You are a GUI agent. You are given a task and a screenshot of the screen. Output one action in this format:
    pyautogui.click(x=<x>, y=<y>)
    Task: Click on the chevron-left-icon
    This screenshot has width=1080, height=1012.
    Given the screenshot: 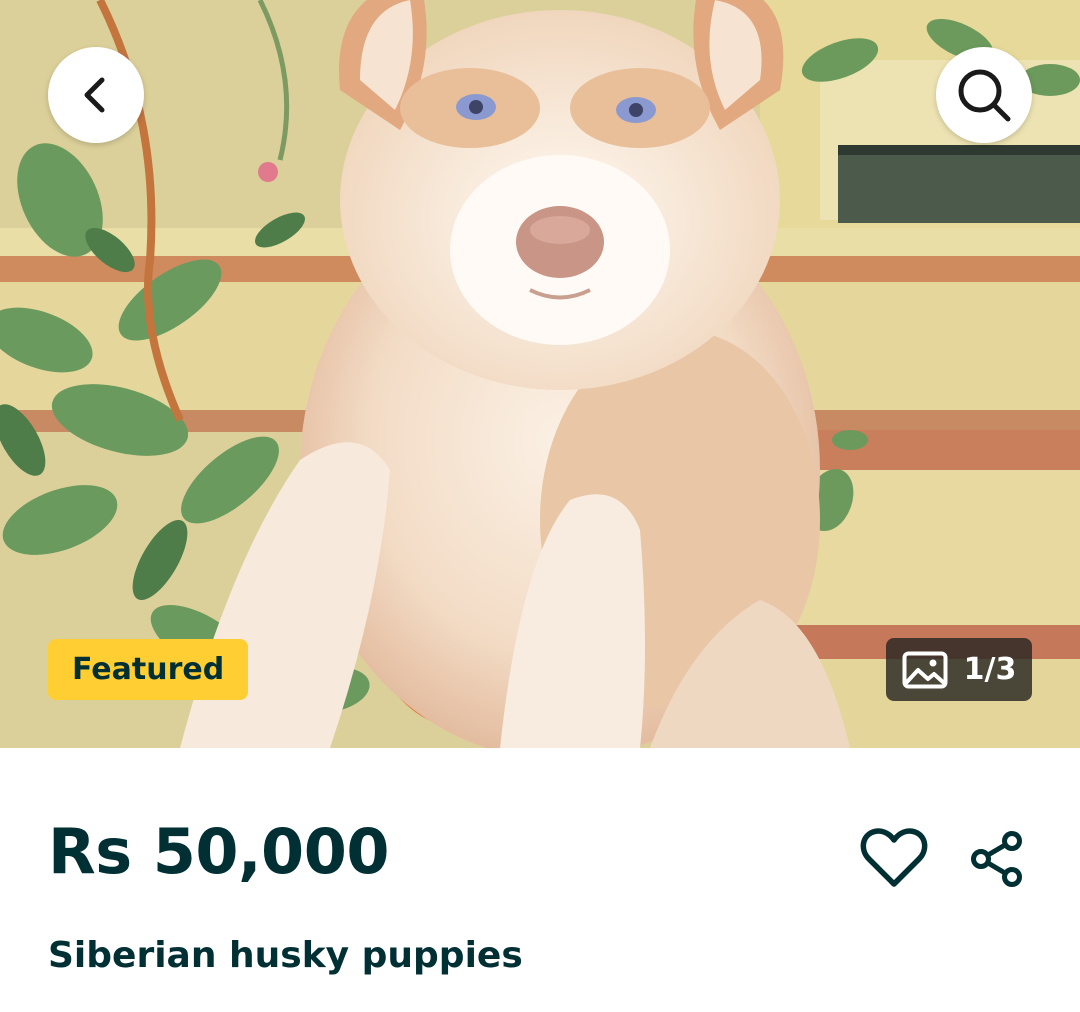 What is the action you would take?
    pyautogui.click(x=94, y=95)
    